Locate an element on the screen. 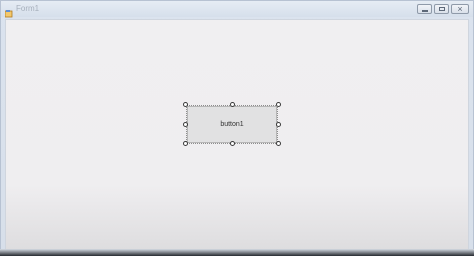  form-icon is located at coordinates (8, 11).